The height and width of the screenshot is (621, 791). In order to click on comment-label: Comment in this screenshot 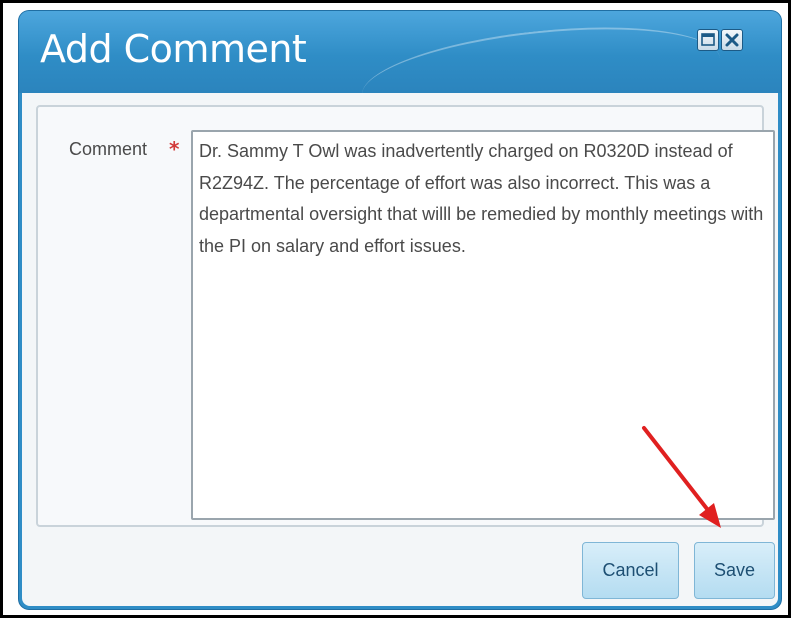, I will do `click(108, 149)`.